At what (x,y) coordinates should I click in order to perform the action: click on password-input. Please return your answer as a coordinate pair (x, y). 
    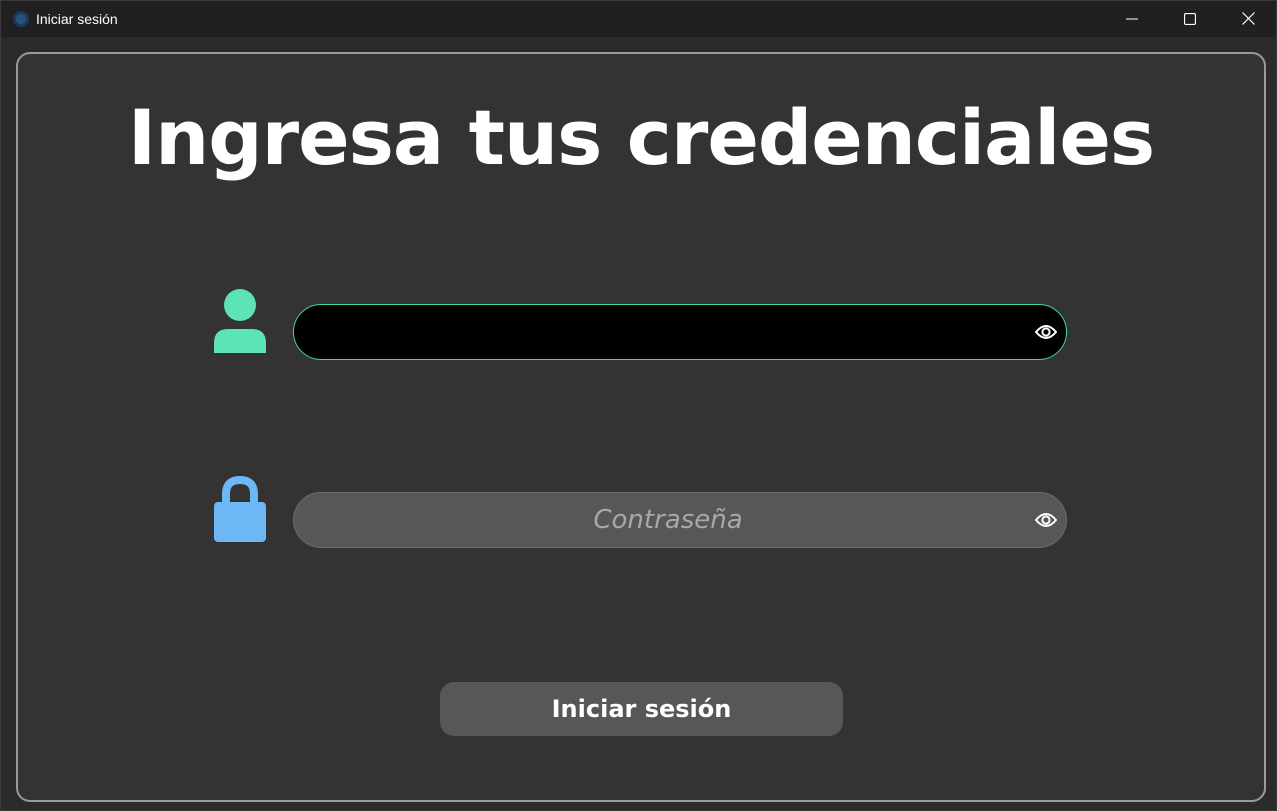
    Looking at the image, I should click on (668, 520).